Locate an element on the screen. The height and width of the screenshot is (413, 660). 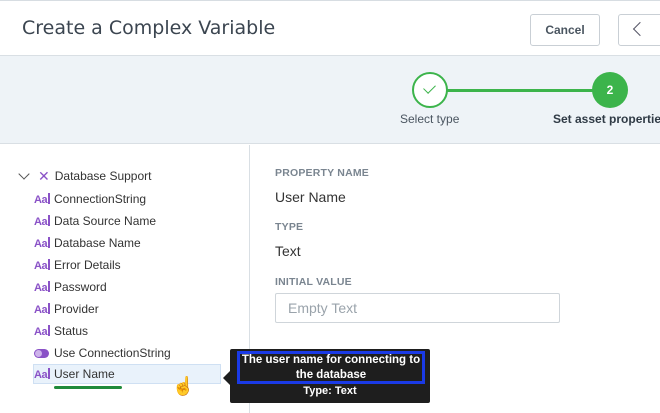
step-connector is located at coordinates (520, 90).